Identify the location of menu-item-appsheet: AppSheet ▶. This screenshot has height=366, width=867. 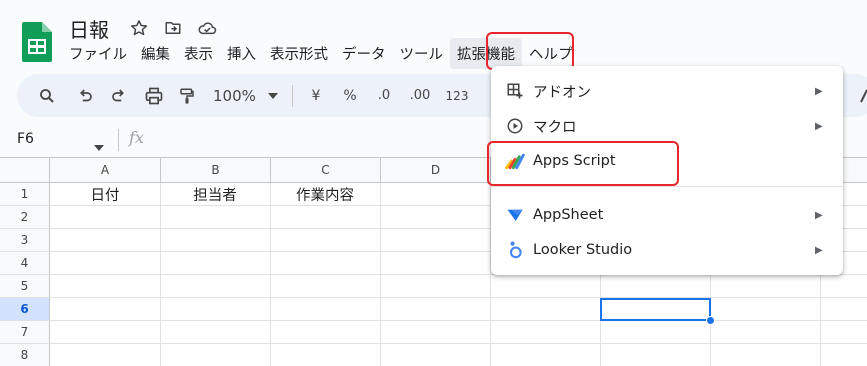
(667, 215).